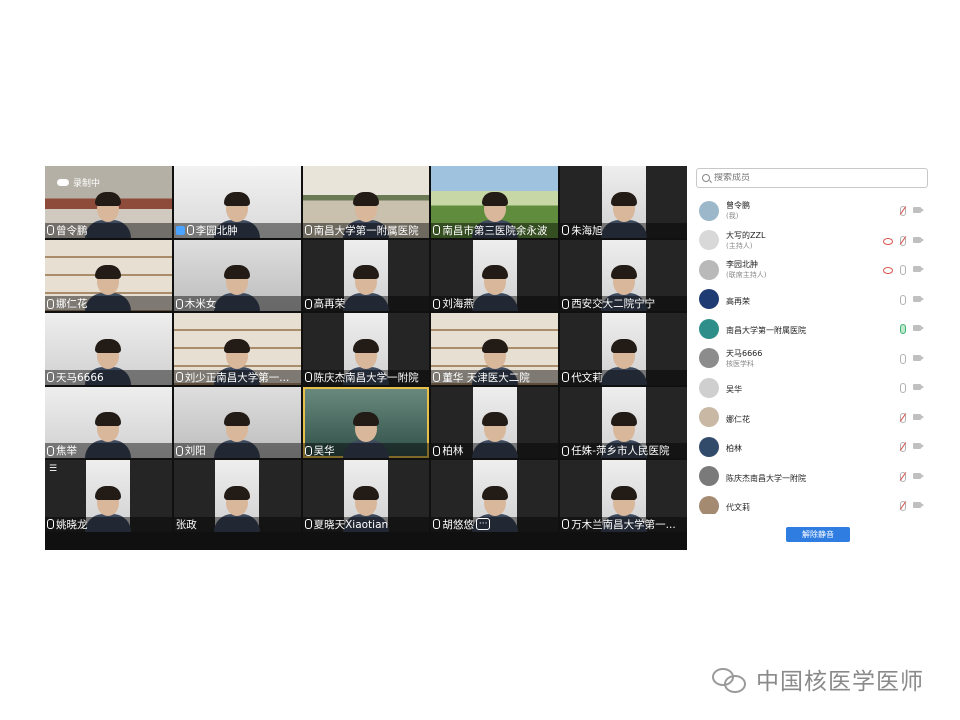 The width and height of the screenshot is (960, 720). What do you see at coordinates (495, 275) in the screenshot?
I see `video-tile: 刘海燕` at bounding box center [495, 275].